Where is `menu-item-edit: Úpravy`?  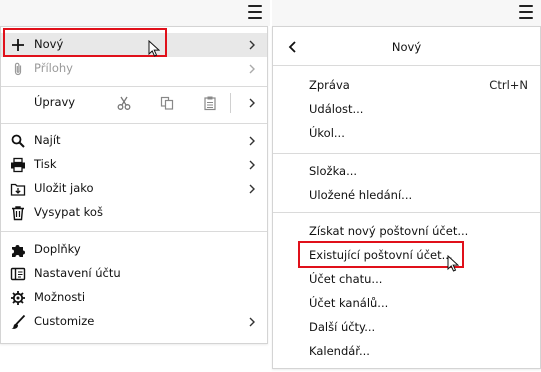 menu-item-edit: Úpravy is located at coordinates (134, 103).